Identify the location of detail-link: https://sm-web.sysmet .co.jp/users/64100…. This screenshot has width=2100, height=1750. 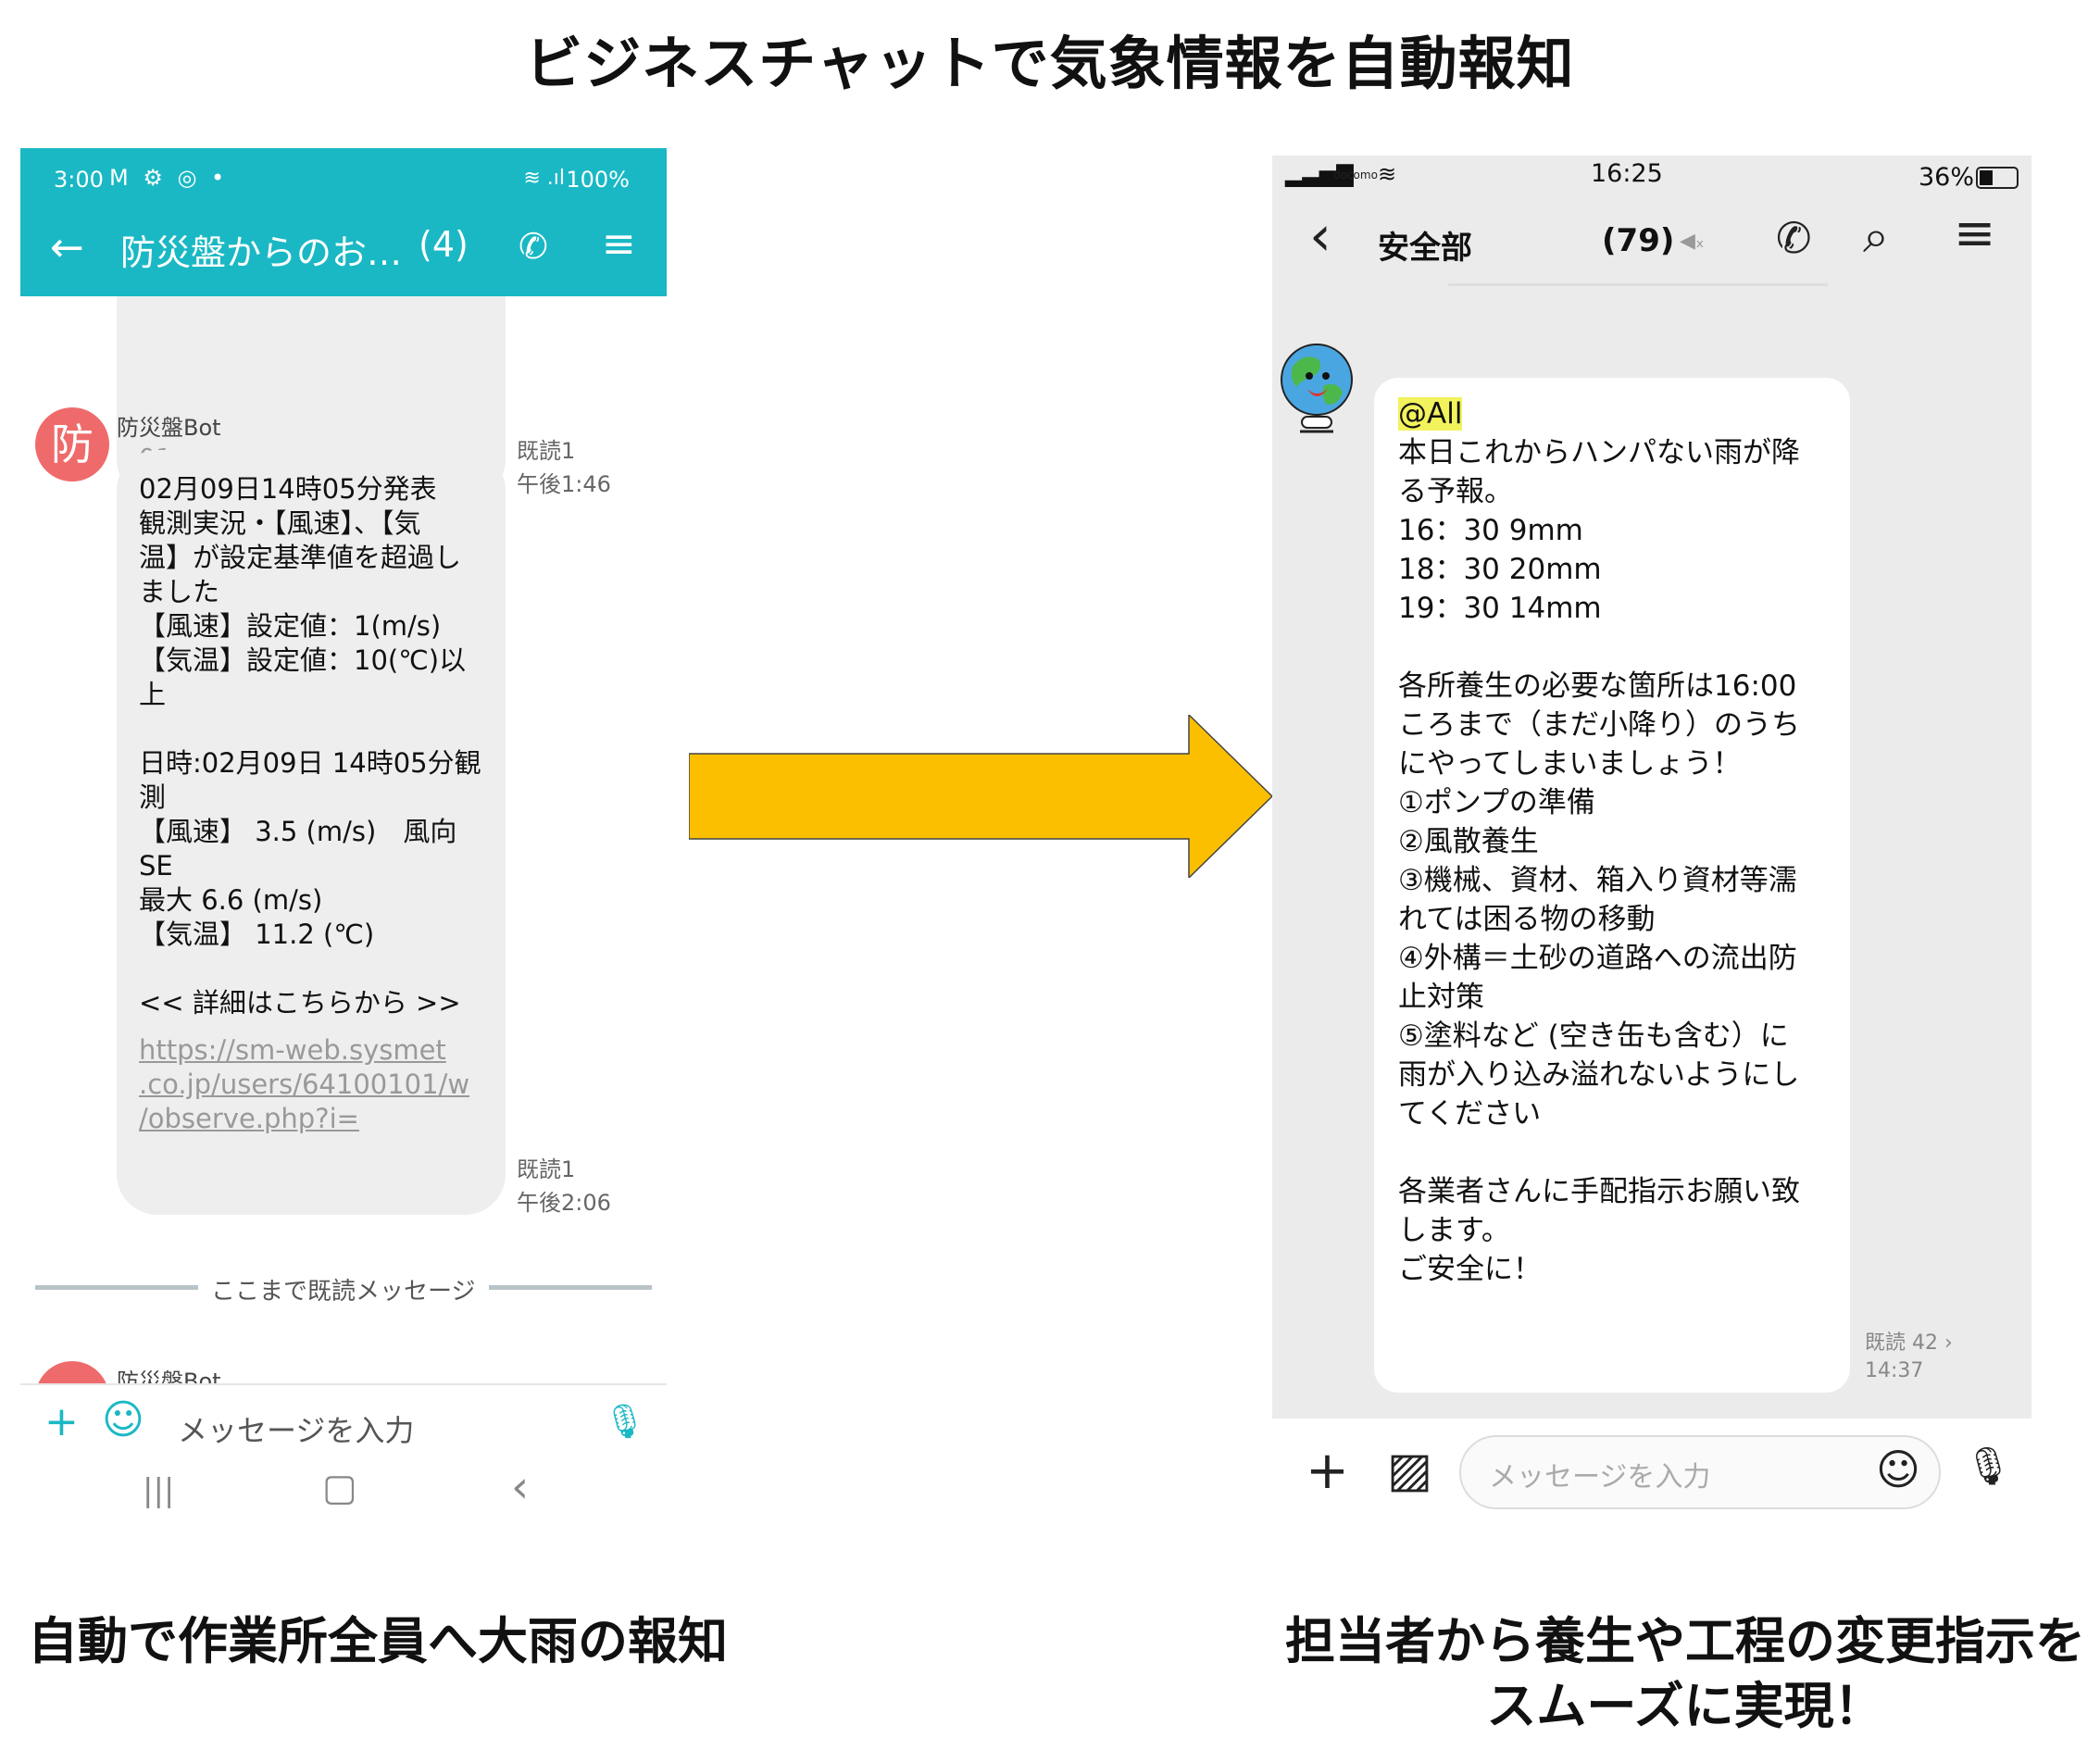
(319, 1084).